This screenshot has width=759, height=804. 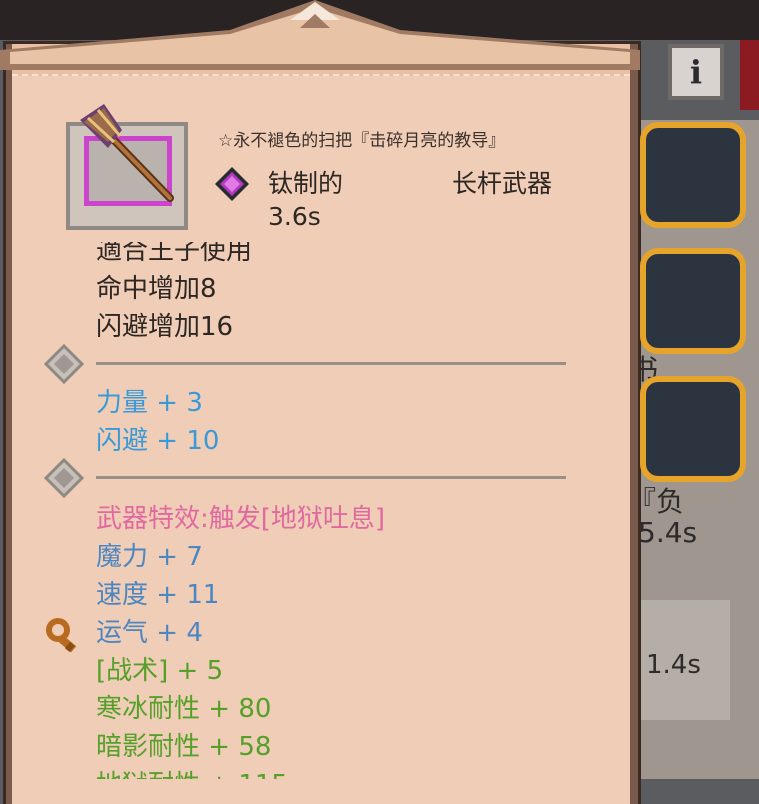 I want to click on card-crown-decoration, so click(x=320, y=35).